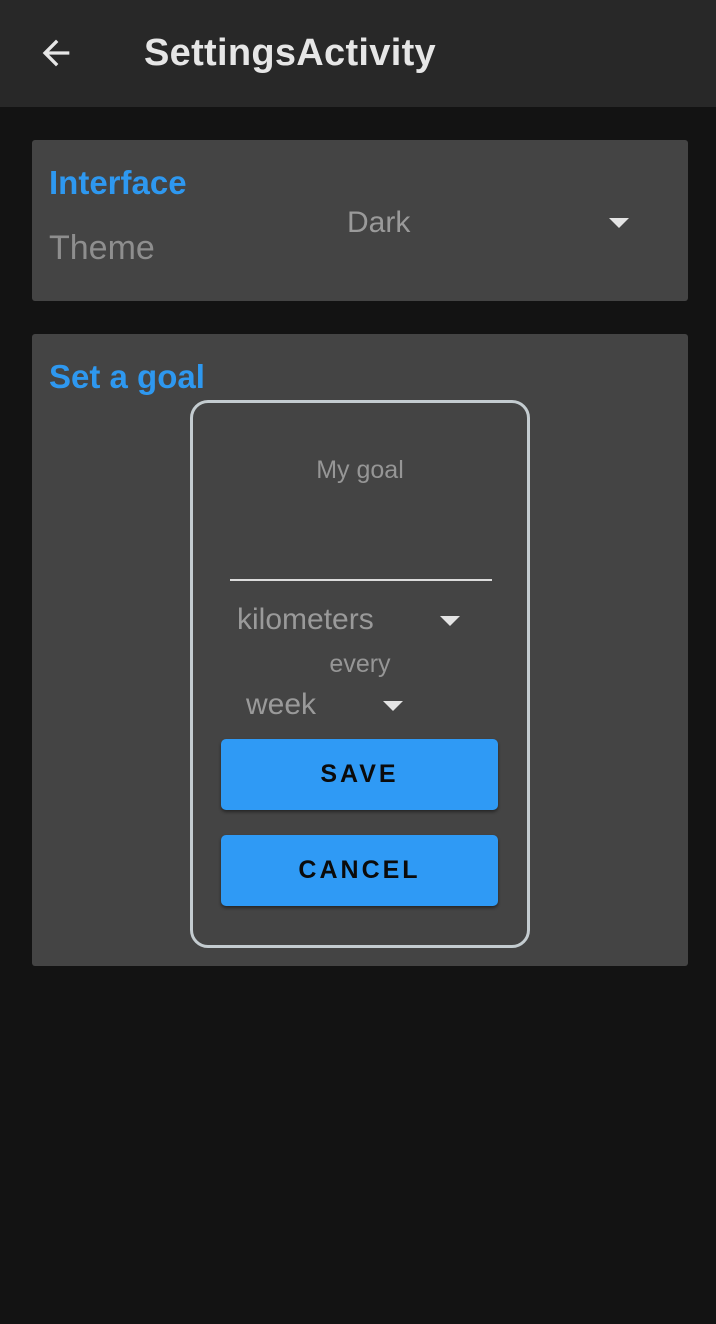 The image size is (716, 1324). I want to click on interface-card: Interface Theme Dark, so click(360, 220).